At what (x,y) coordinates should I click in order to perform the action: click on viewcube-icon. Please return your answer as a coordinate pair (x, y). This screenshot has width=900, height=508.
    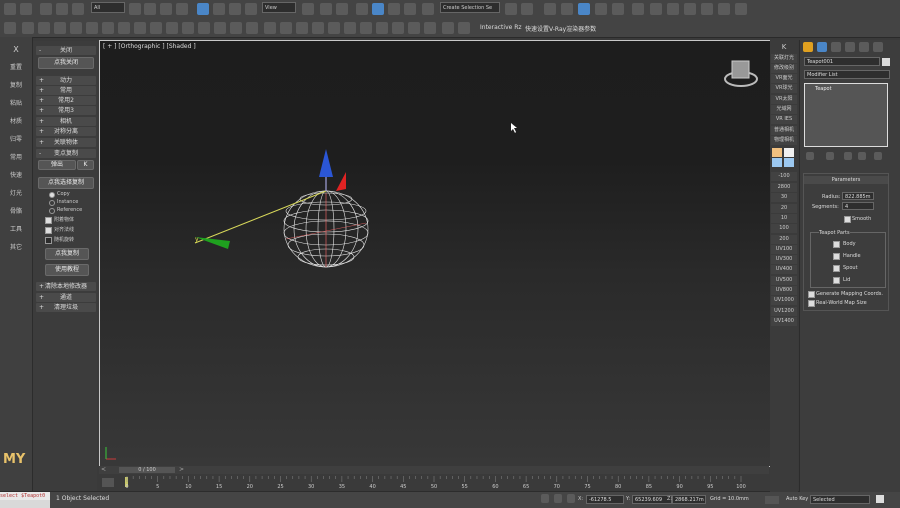
    Looking at the image, I should click on (741, 73).